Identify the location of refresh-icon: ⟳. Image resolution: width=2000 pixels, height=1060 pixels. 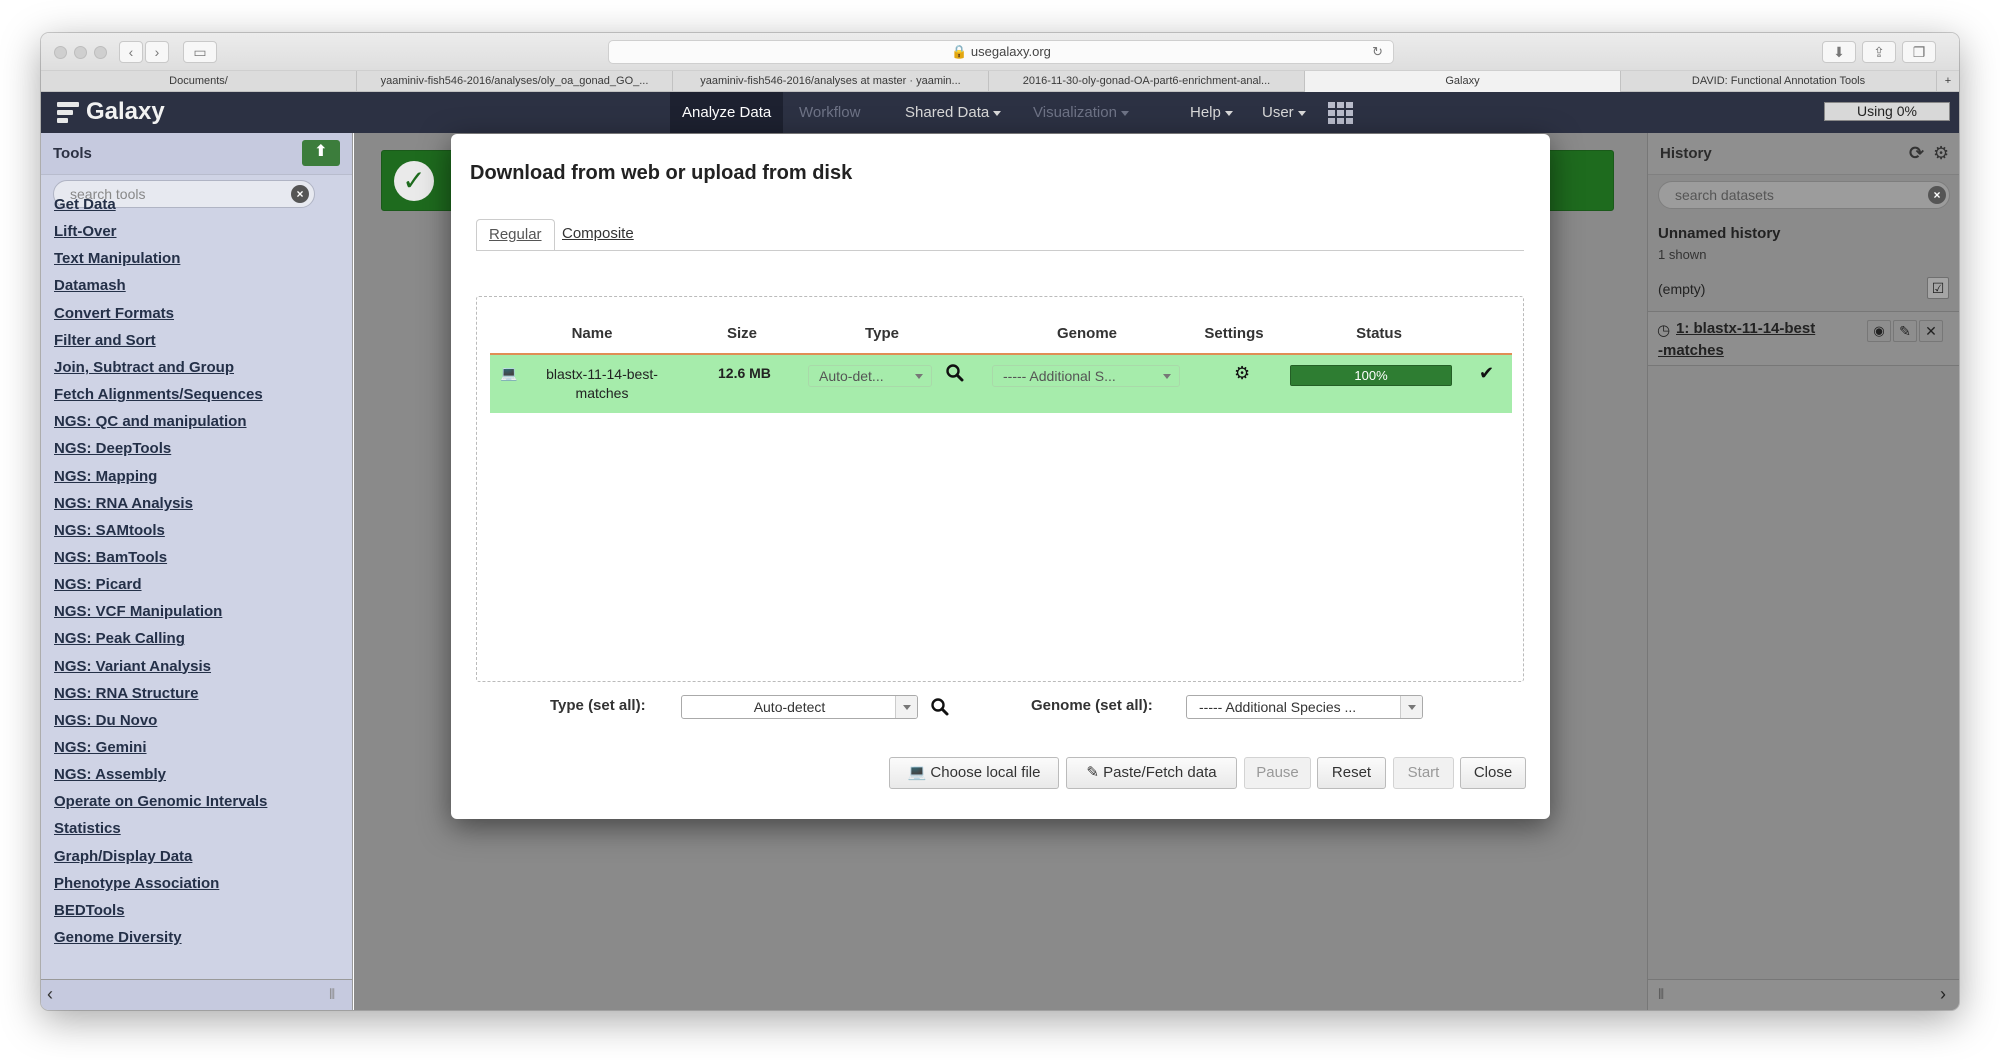
(1916, 153).